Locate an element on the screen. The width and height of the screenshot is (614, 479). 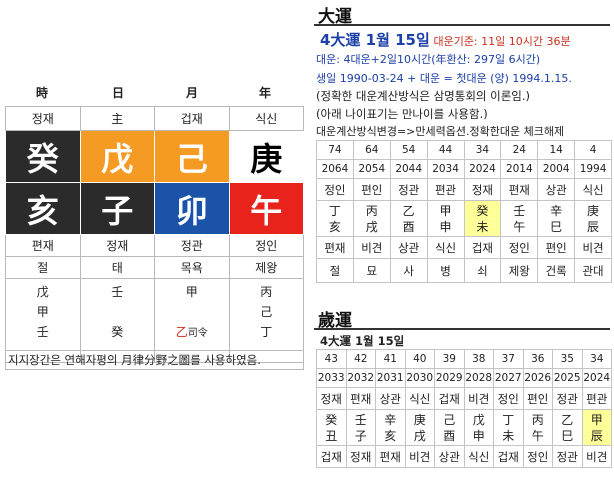
ganzhi-stem: 壬 is located at coordinates (360, 419).